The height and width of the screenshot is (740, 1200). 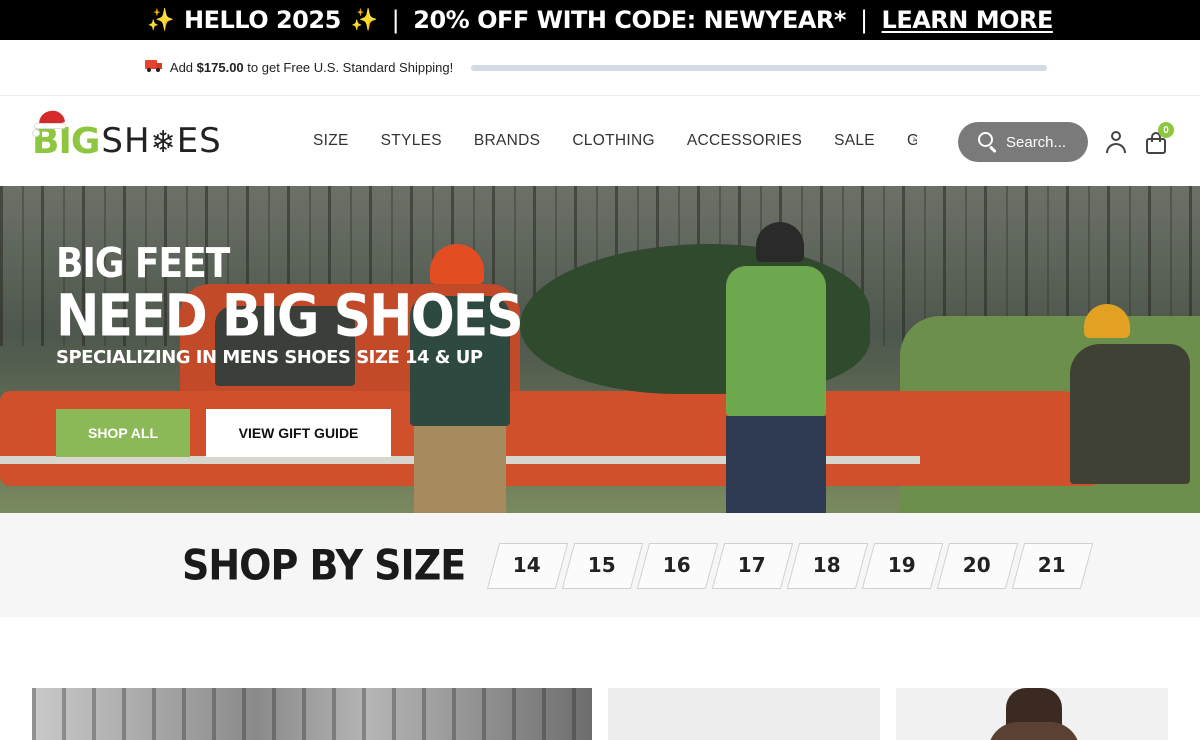 What do you see at coordinates (914, 138) in the screenshot?
I see `nav-scroll-right-icon: ›` at bounding box center [914, 138].